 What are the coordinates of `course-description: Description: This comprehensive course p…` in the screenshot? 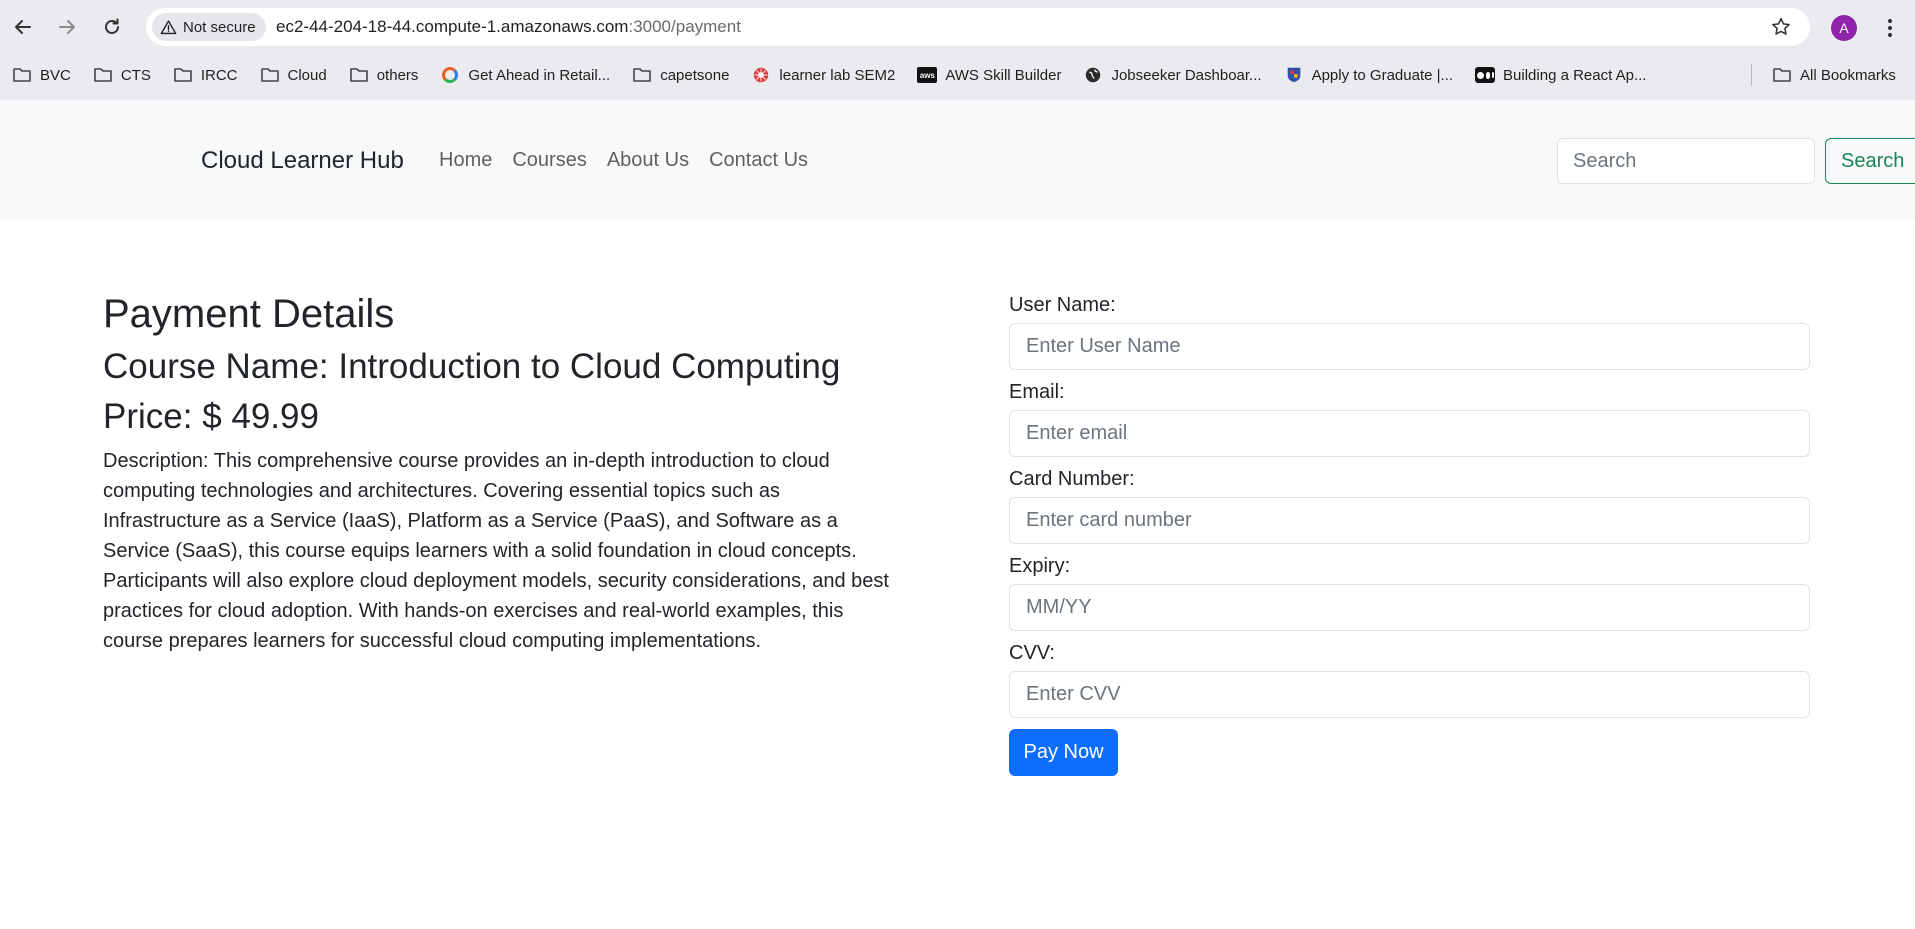 It's located at (503, 551).